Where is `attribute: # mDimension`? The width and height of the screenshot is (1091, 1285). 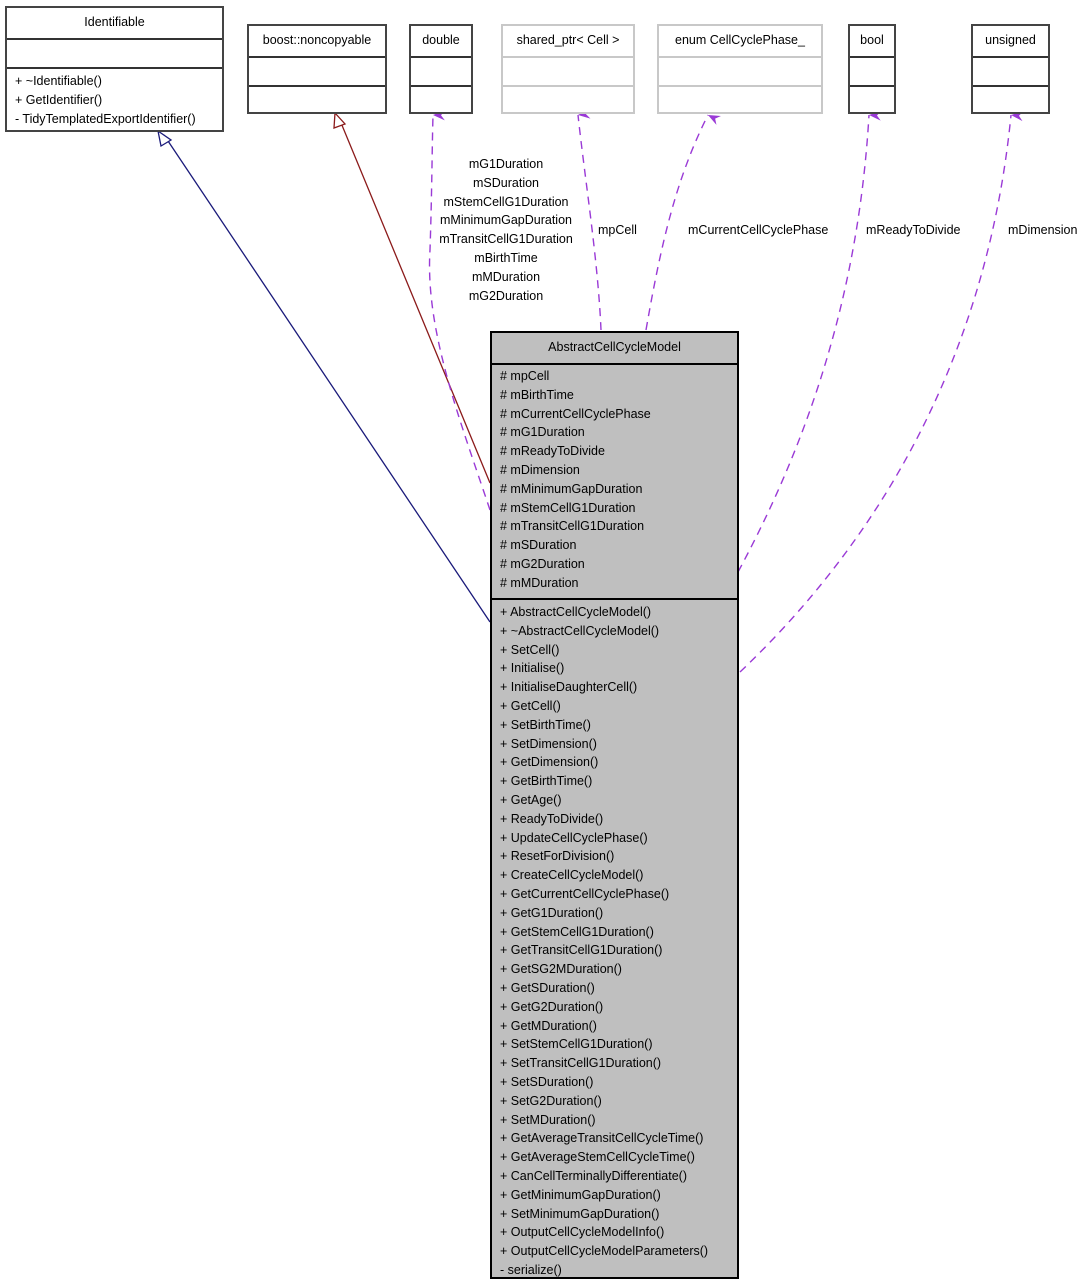
attribute: # mDimension is located at coordinates (540, 469).